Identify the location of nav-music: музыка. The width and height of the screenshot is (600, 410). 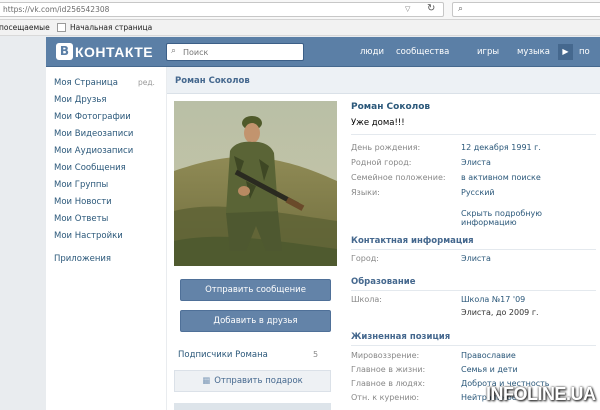
(533, 52).